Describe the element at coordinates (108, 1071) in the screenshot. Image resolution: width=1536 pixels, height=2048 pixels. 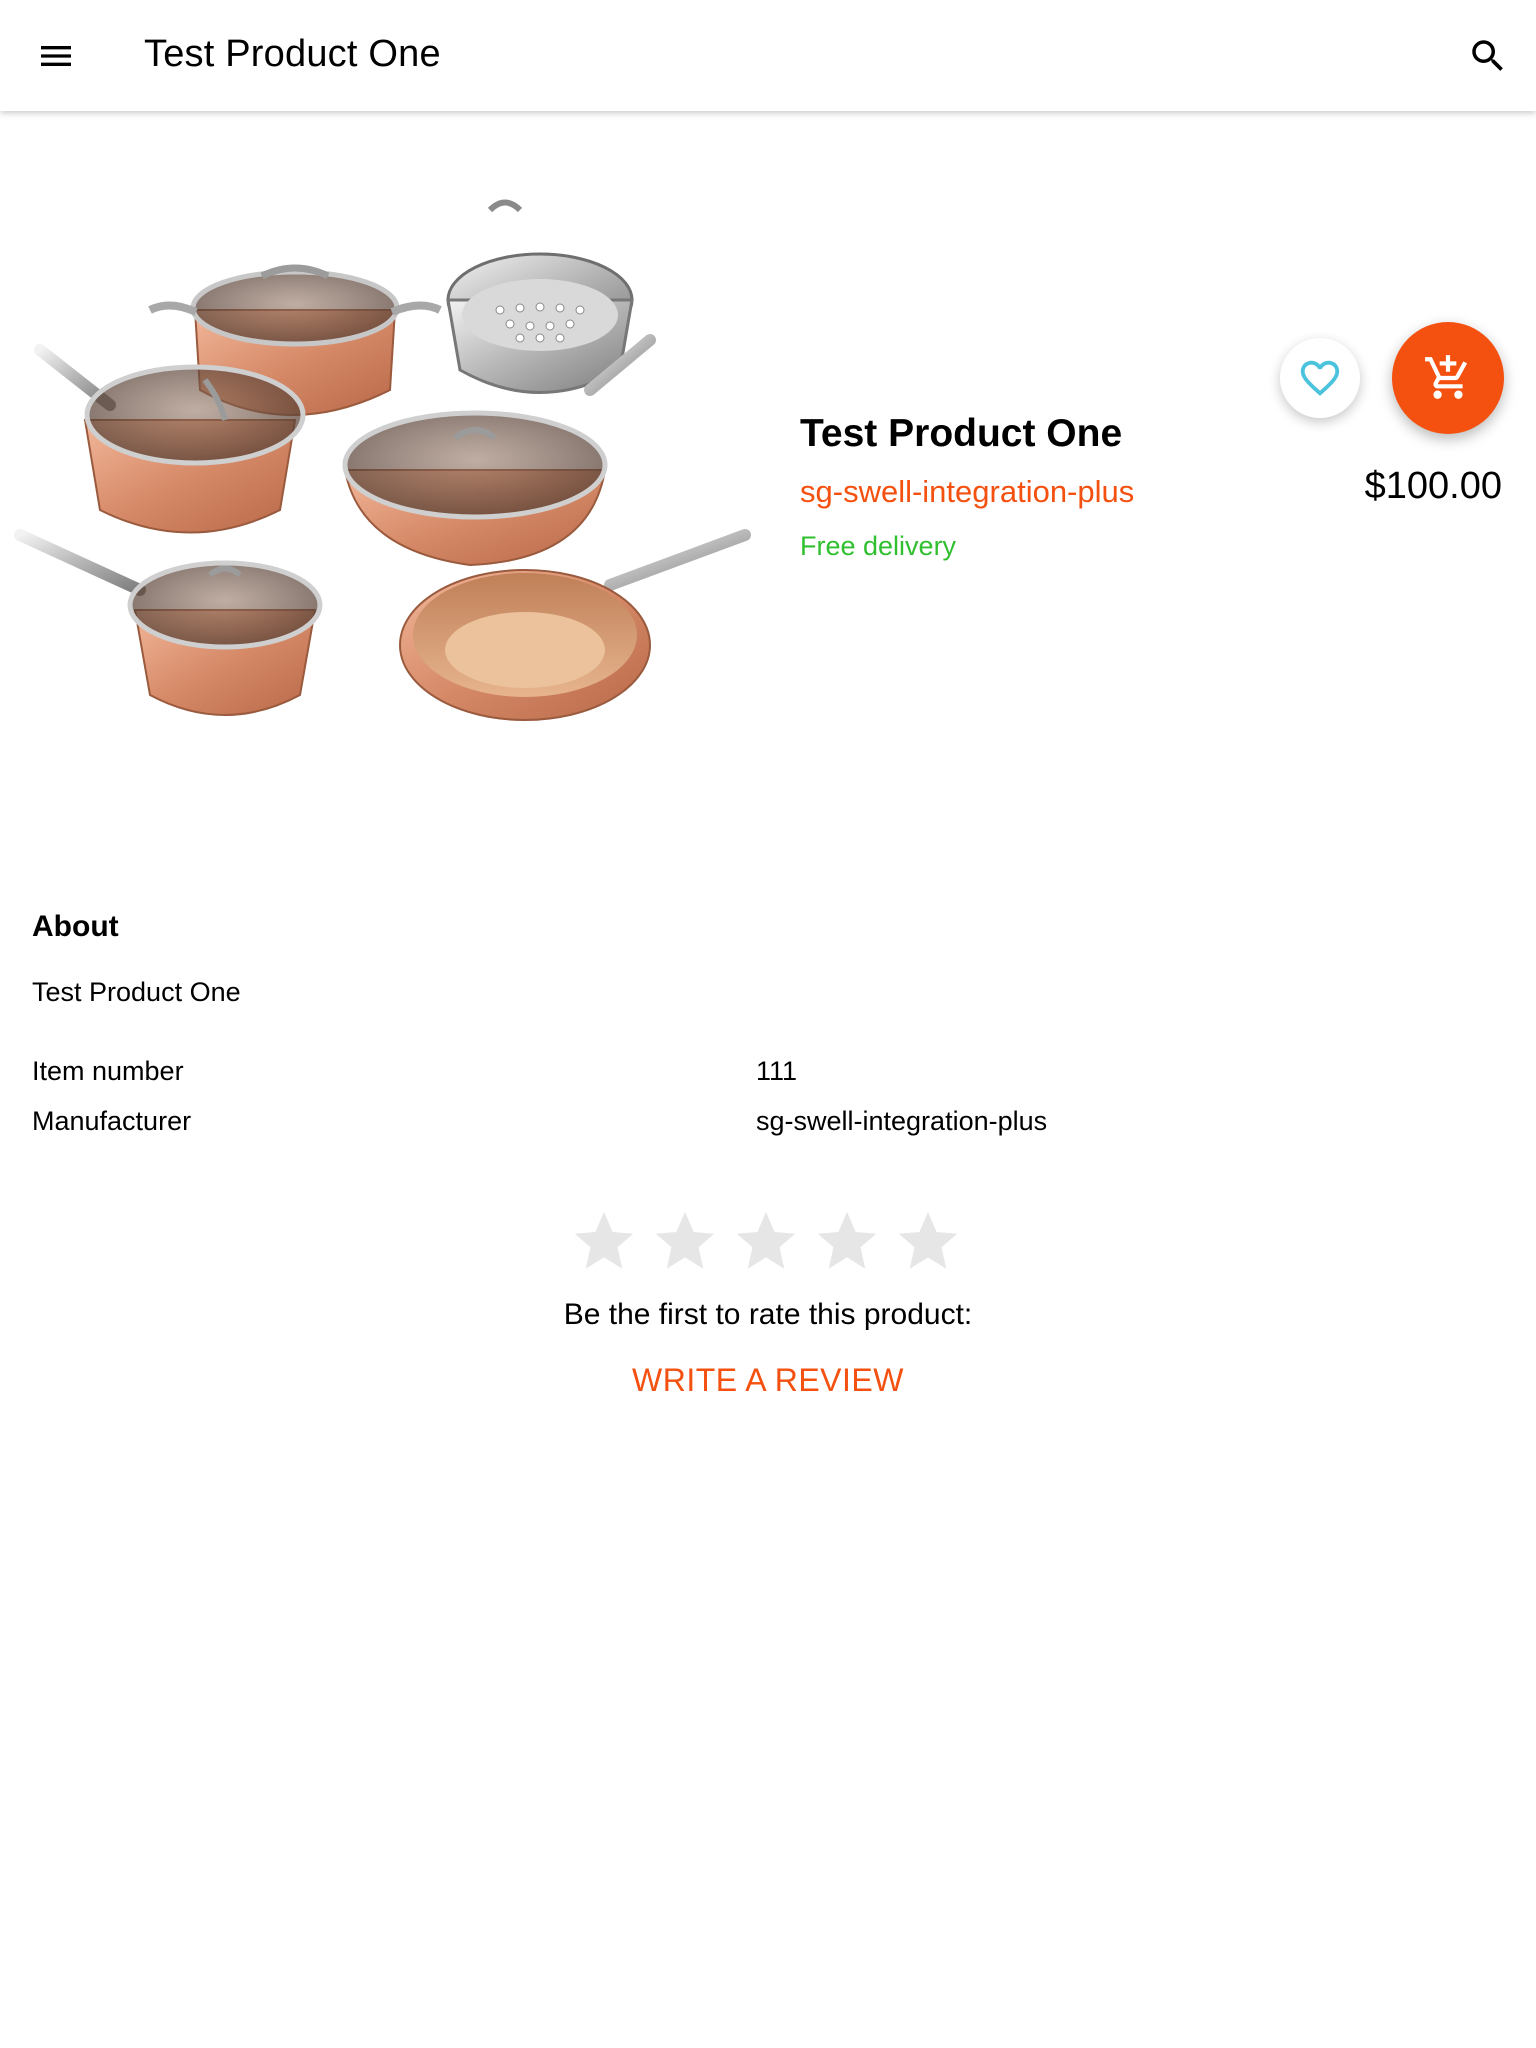
I see `spec-label: Item number` at that location.